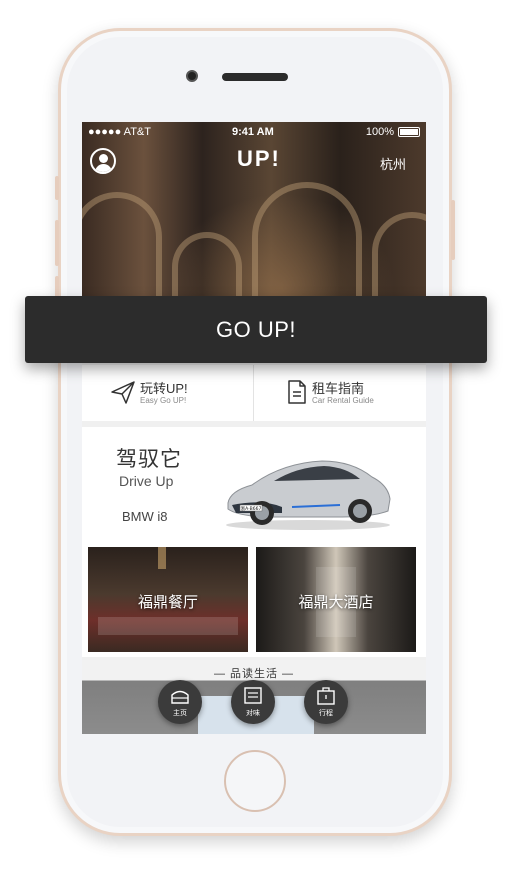 The width and height of the screenshot is (510, 880). What do you see at coordinates (168, 626) in the screenshot?
I see `table-decoration` at bounding box center [168, 626].